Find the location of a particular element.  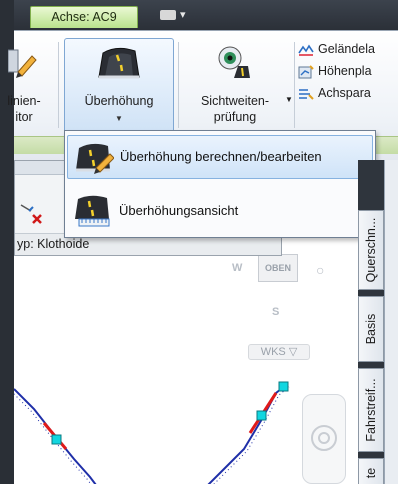

ribbon-small-buttons: Geländela Höhenpla Achspara is located at coordinates (348, 71).